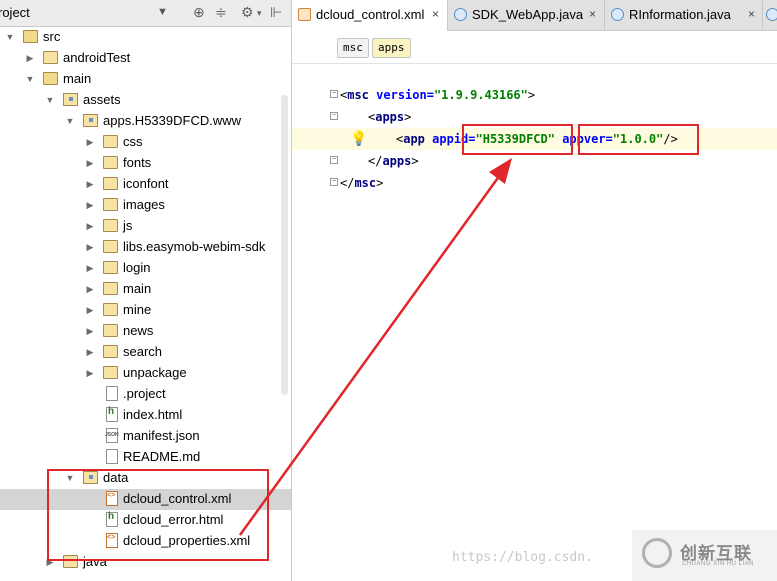 The width and height of the screenshot is (777, 581). What do you see at coordinates (145, 58) in the screenshot?
I see `tree-item-androidtest: ▶ androidTest` at bounding box center [145, 58].